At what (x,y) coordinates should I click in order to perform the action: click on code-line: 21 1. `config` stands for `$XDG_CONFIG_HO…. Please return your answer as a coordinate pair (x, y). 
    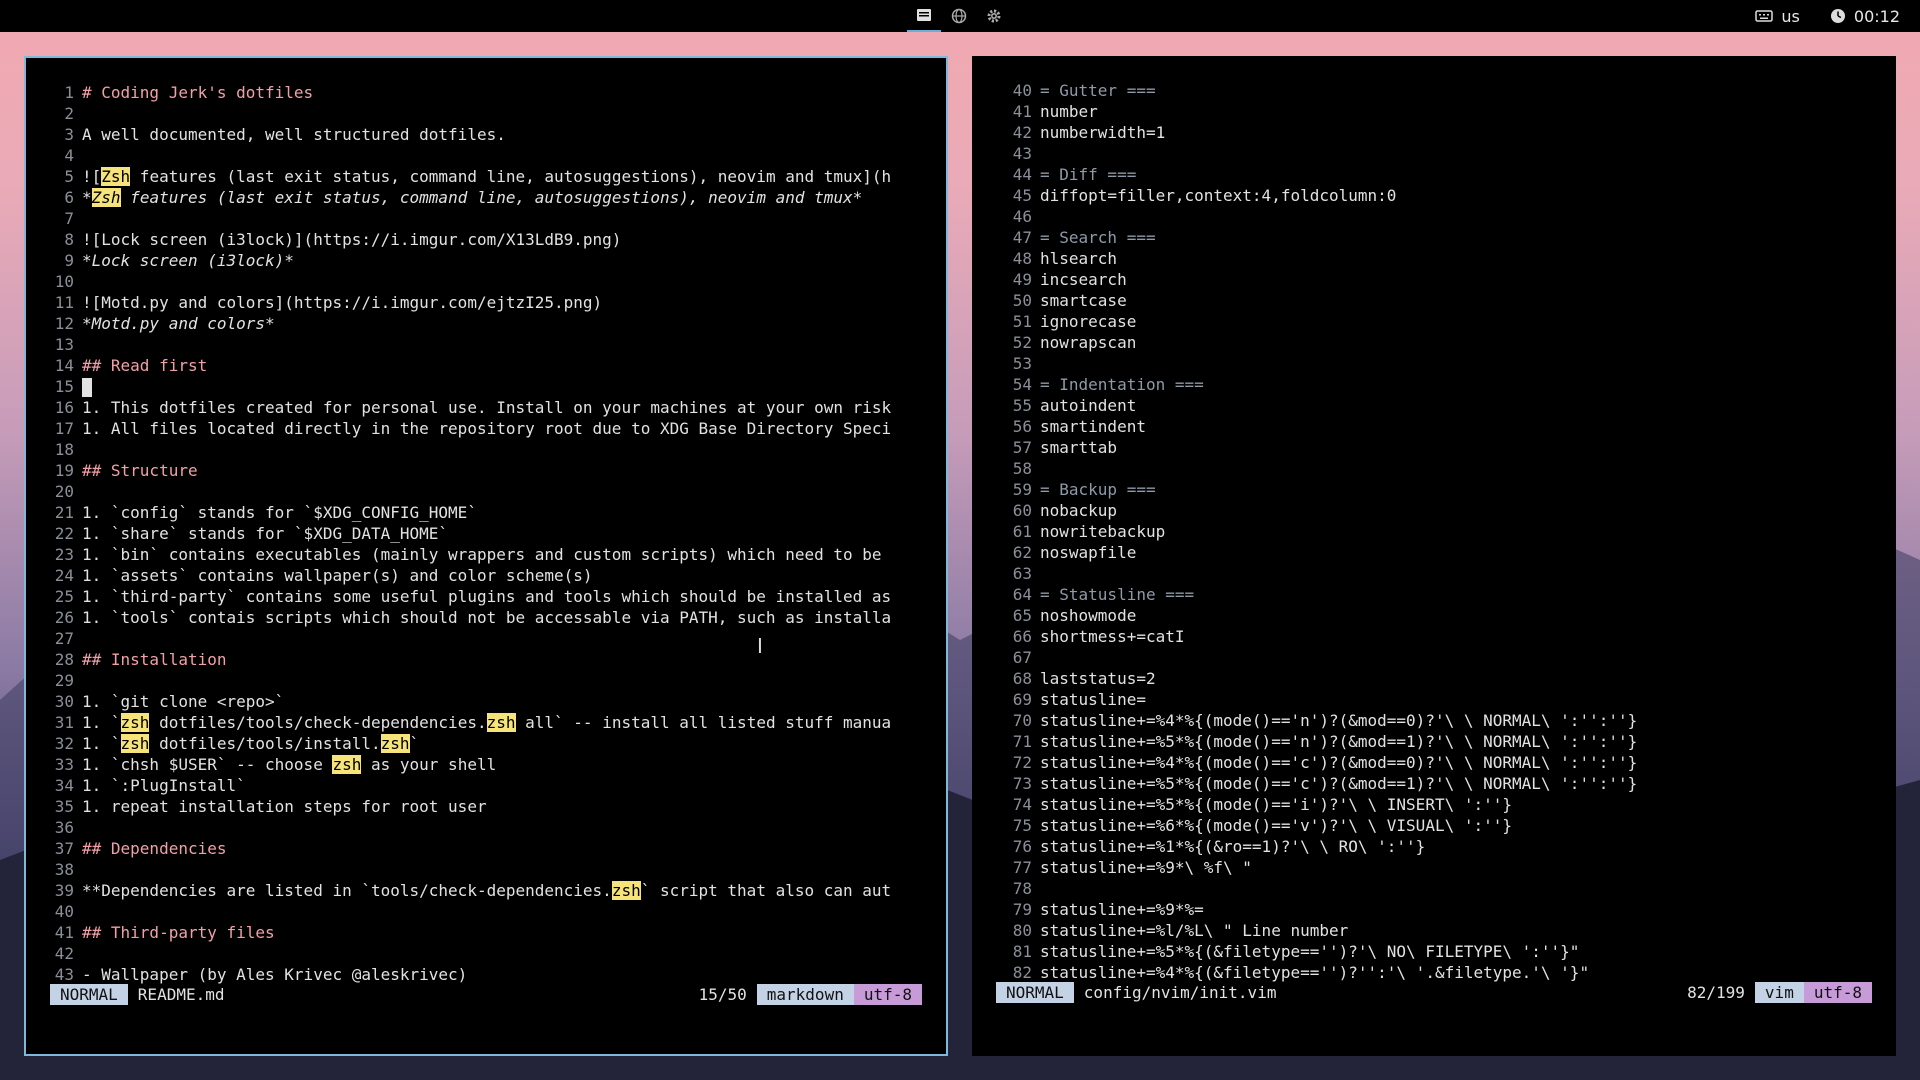
    Looking at the image, I should click on (486, 512).